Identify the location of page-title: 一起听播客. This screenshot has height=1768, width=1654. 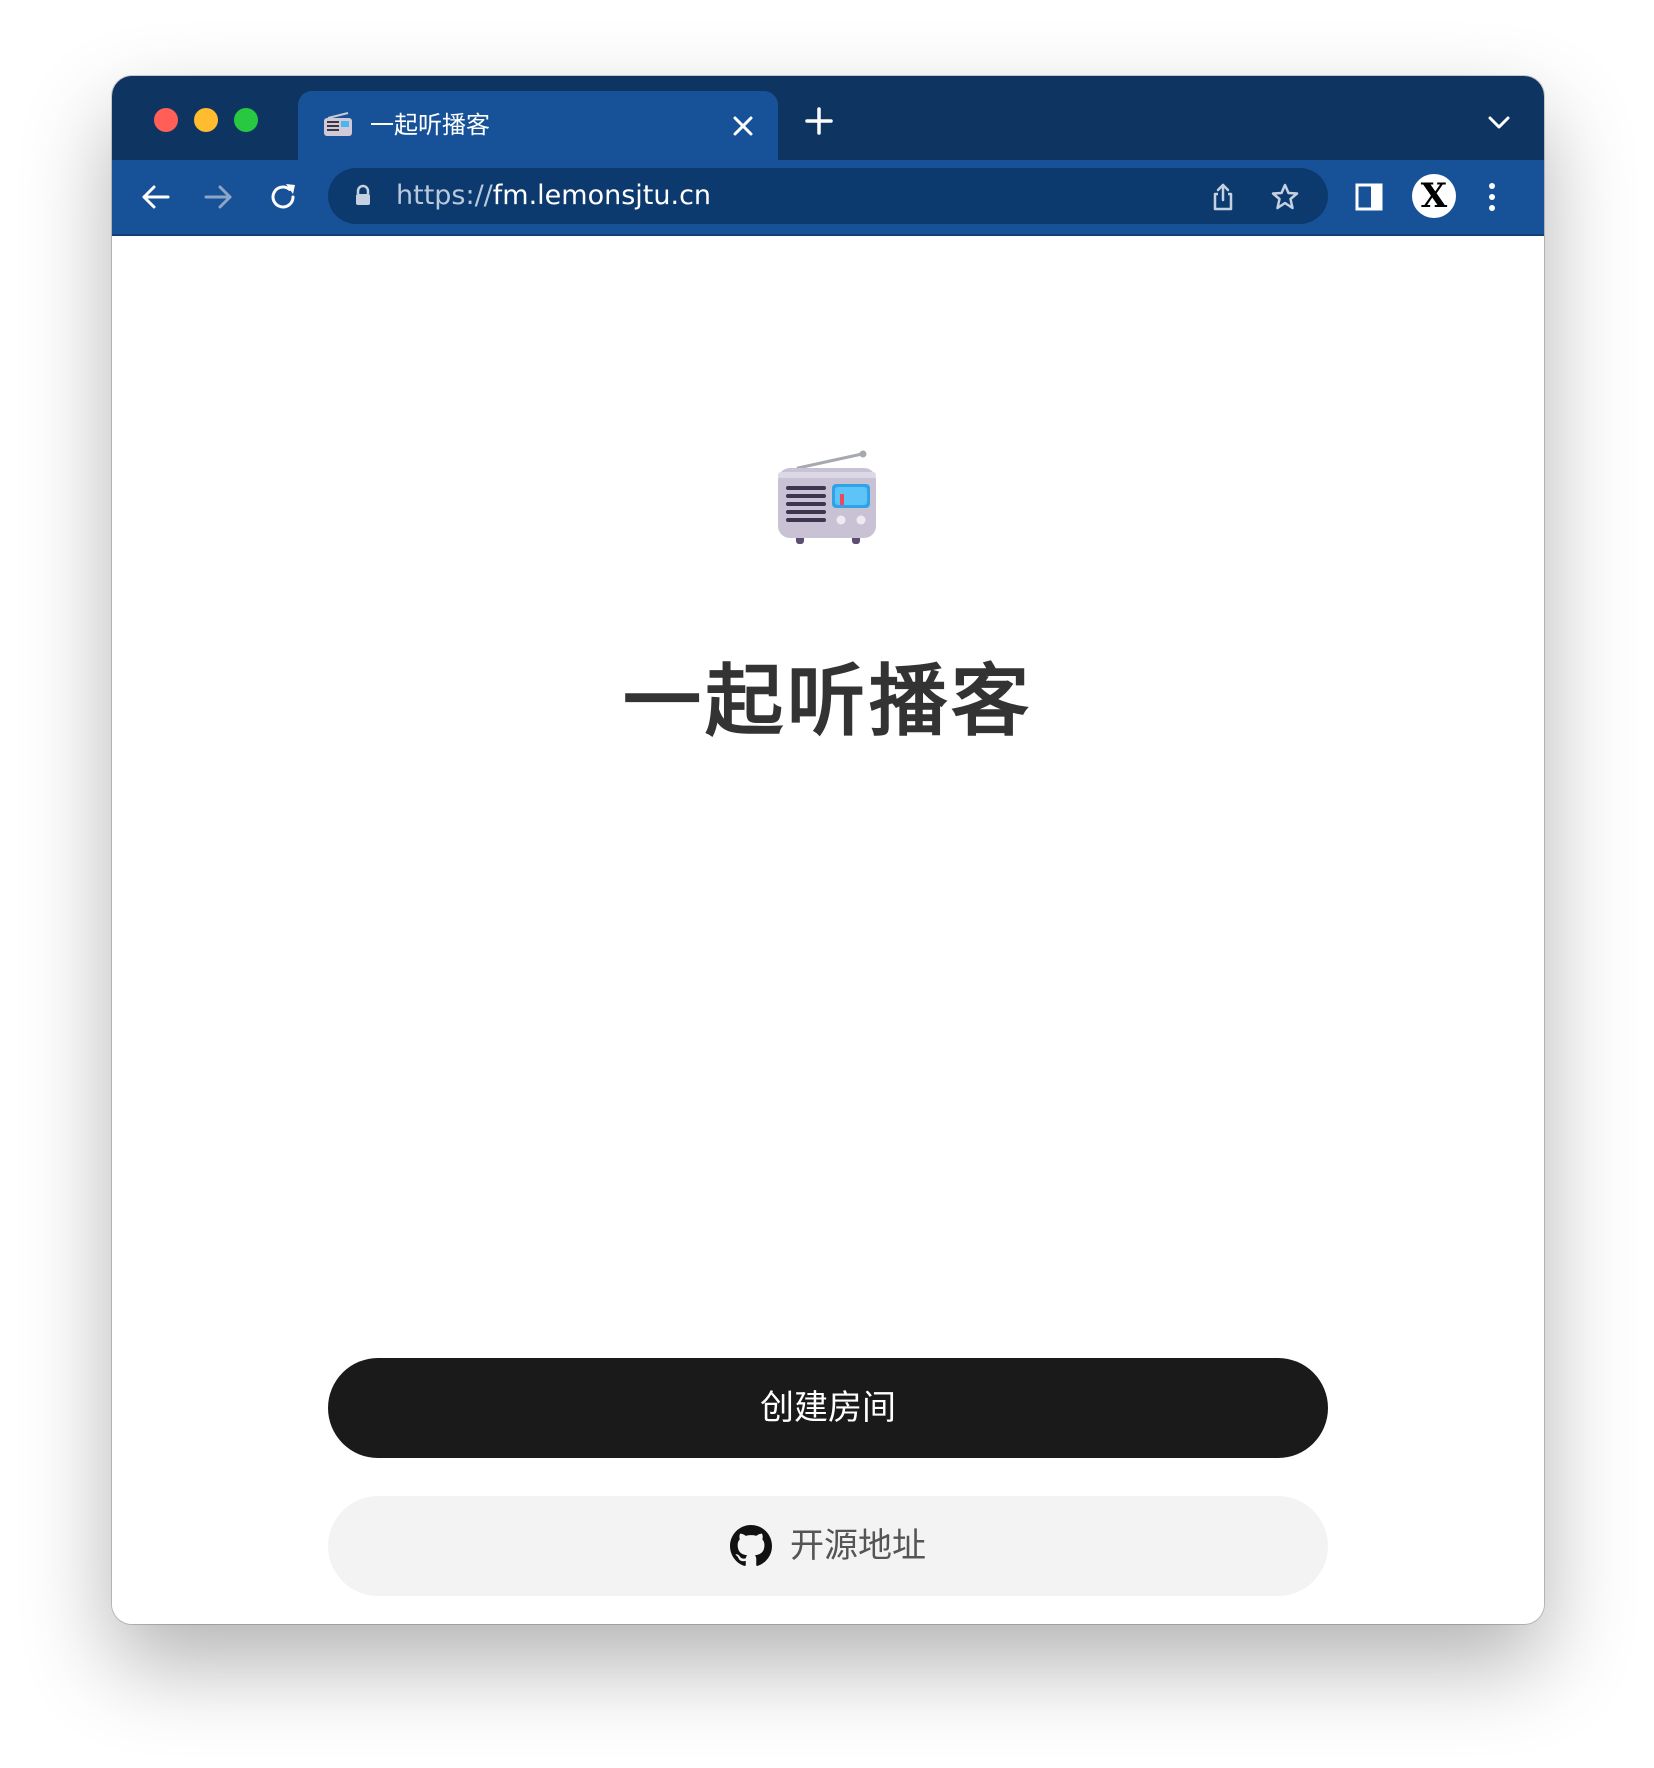
(827, 702).